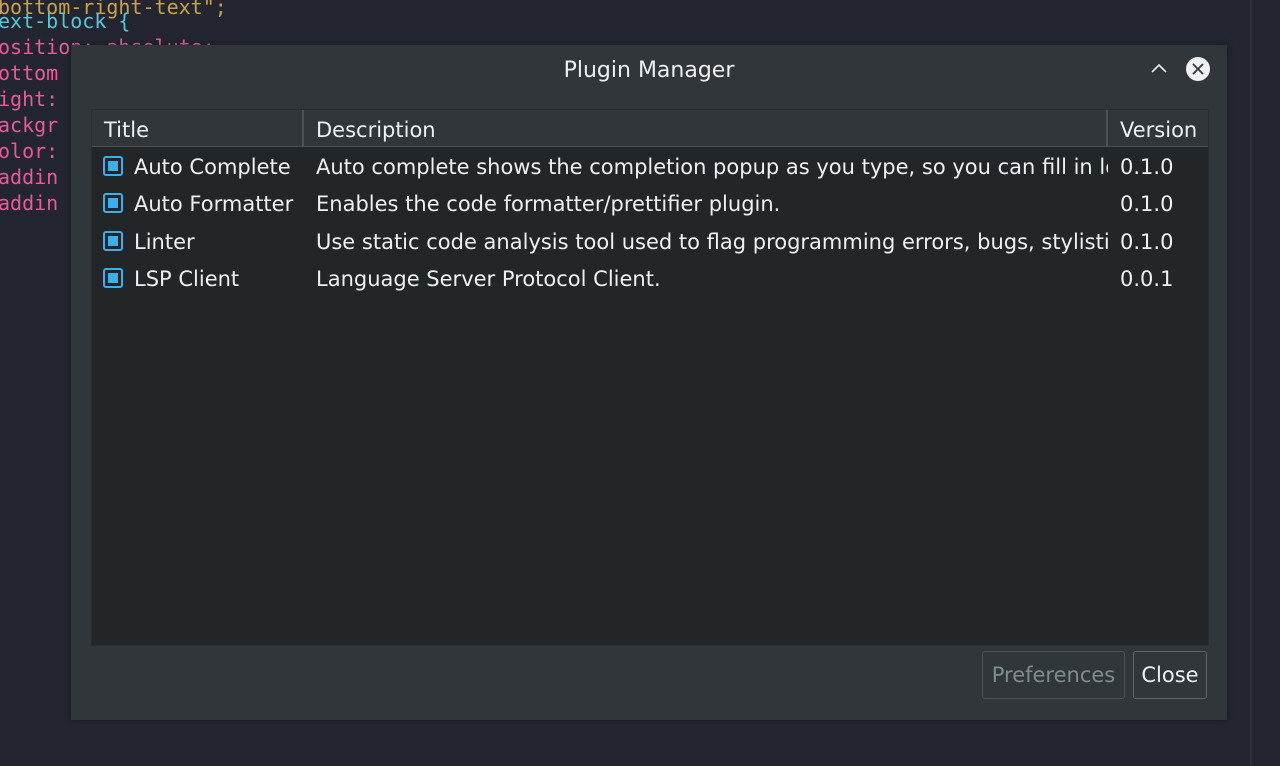  I want to click on column-header-version: Version, so click(1158, 130).